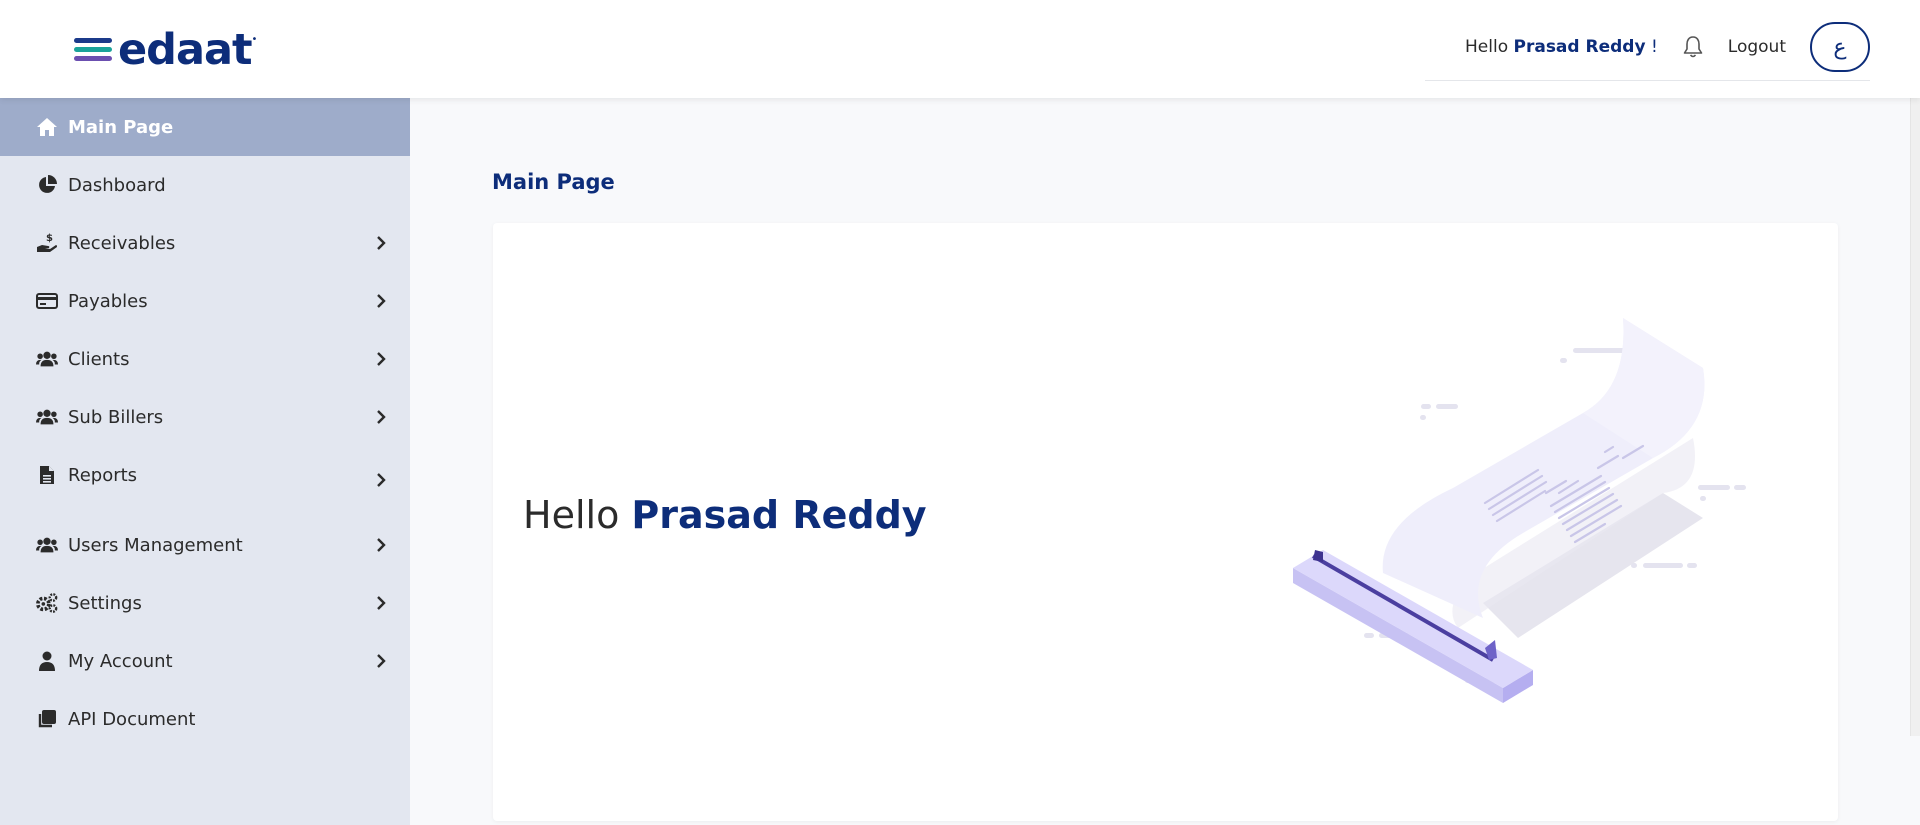 The height and width of the screenshot is (825, 1920). I want to click on sidebar-item-label: Payables, so click(108, 301).